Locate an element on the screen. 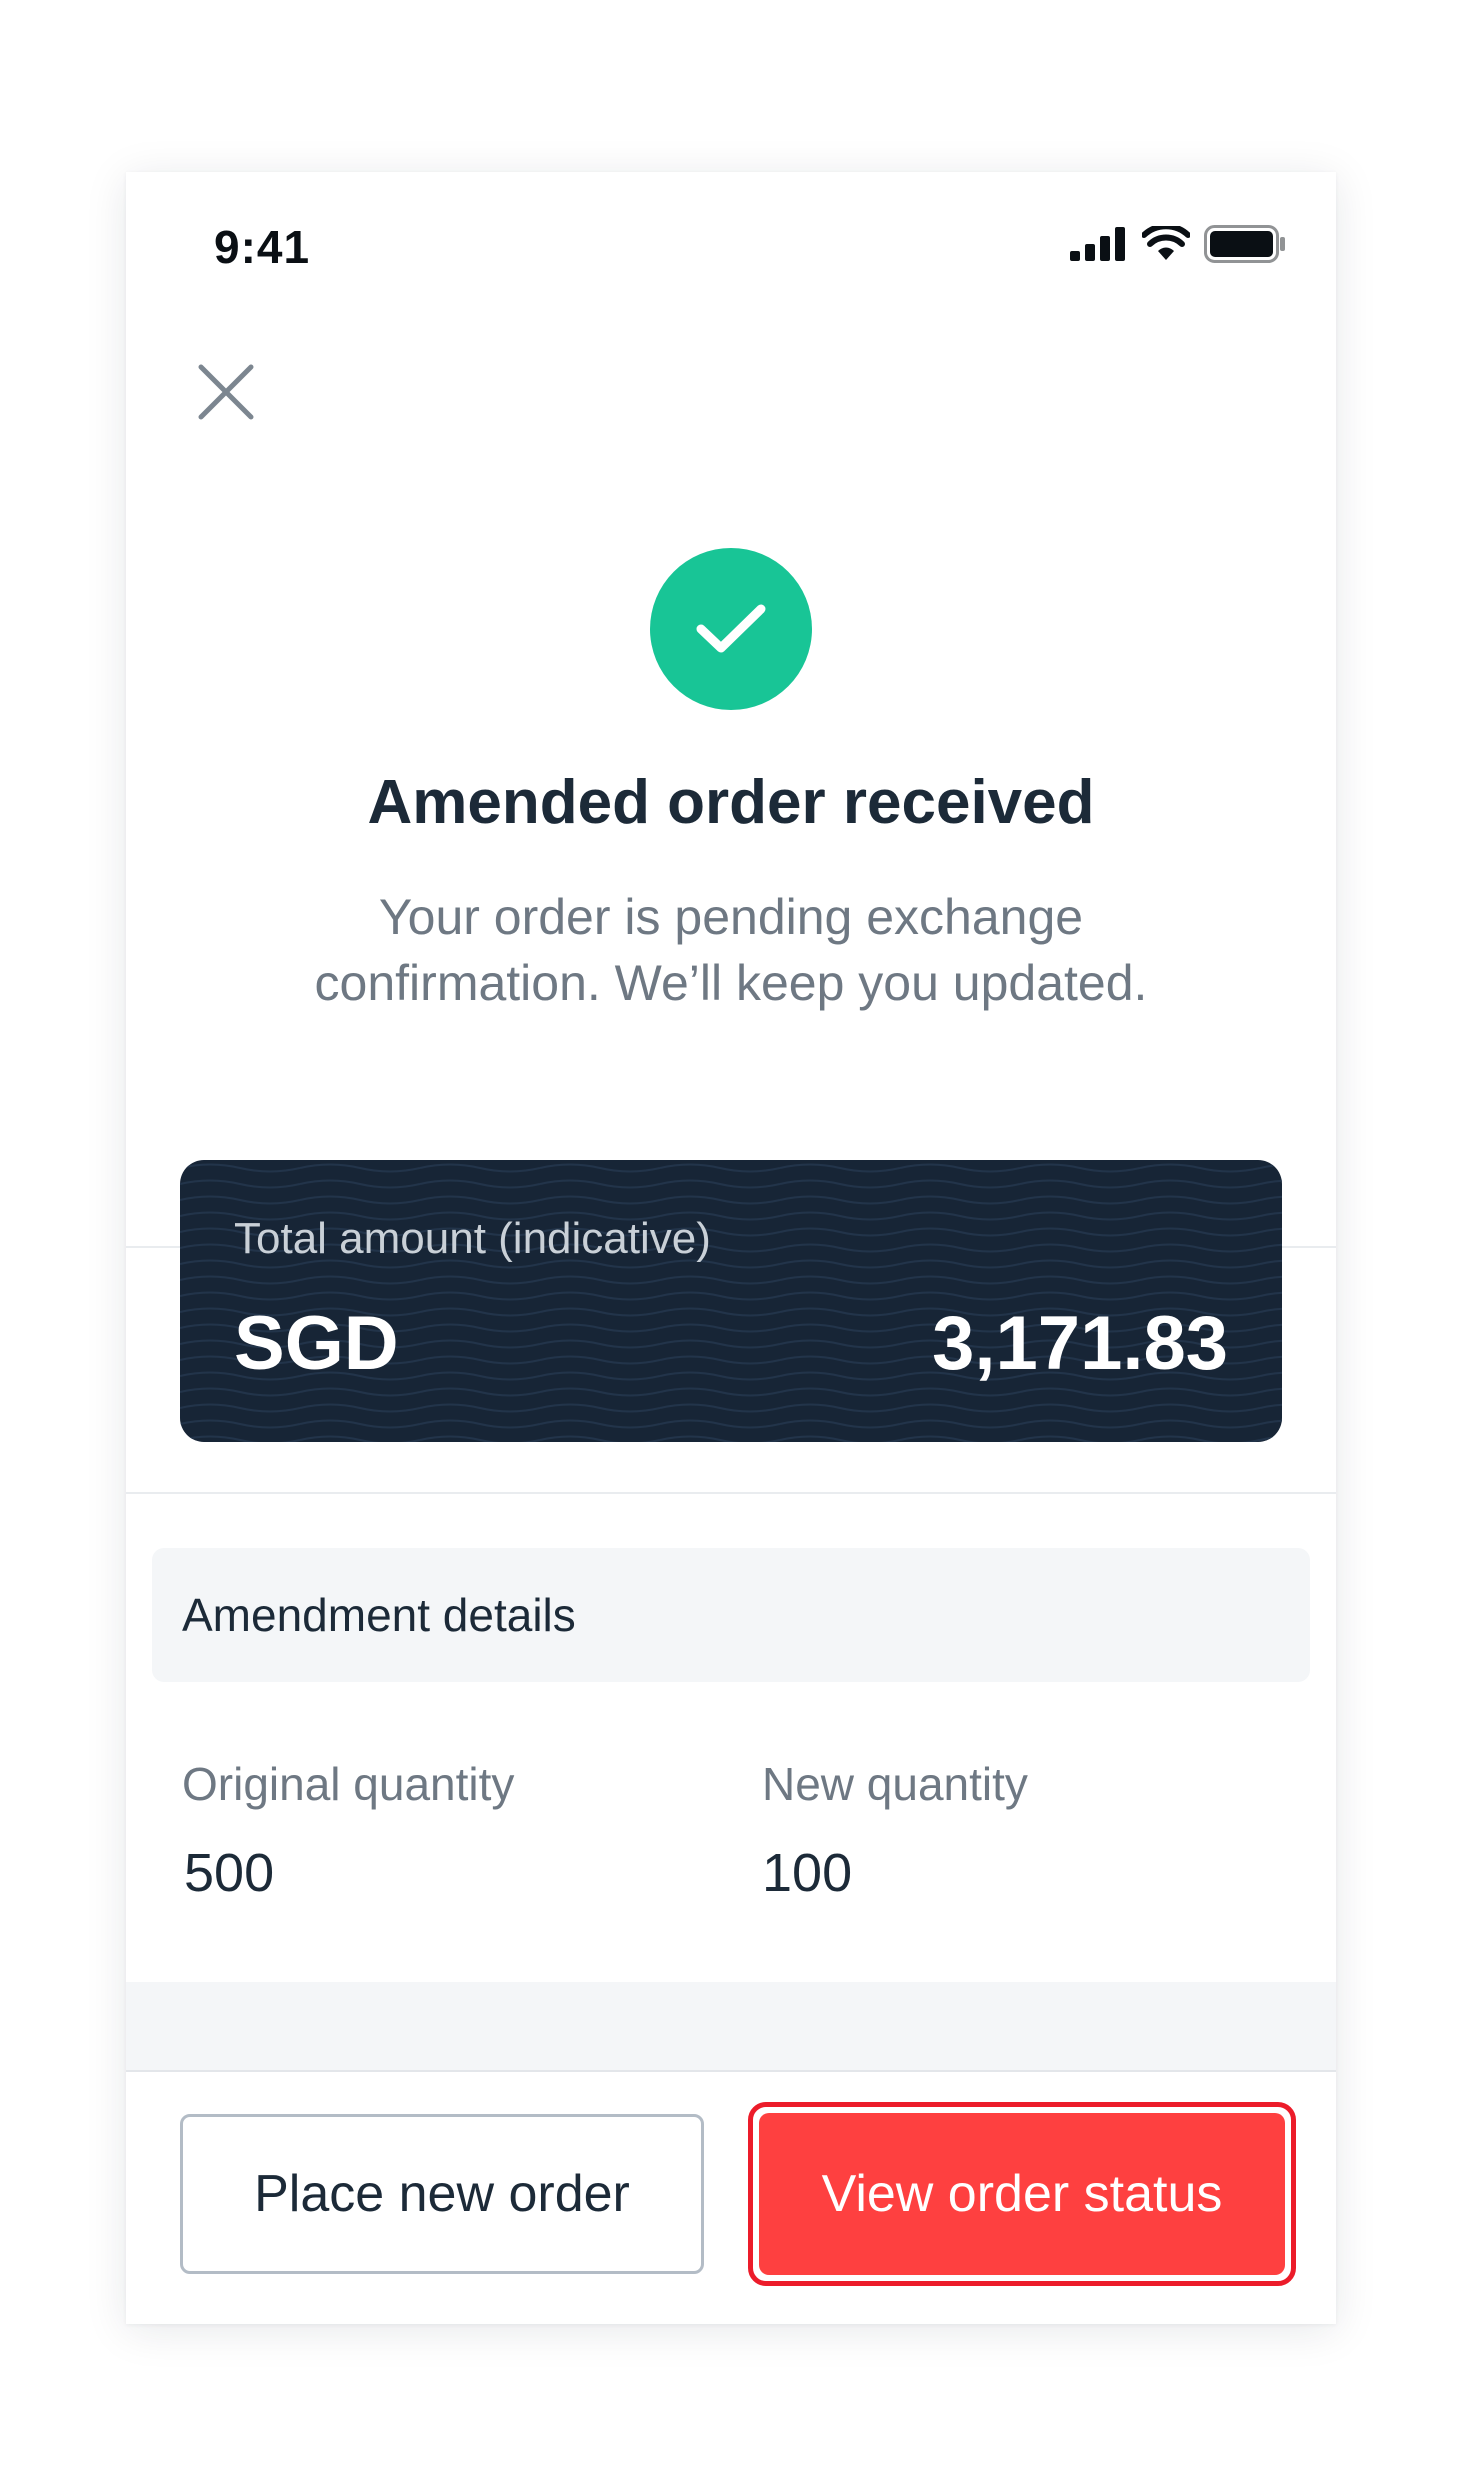 This screenshot has height=2475, width=1463. check-circle-icon is located at coordinates (731, 629).